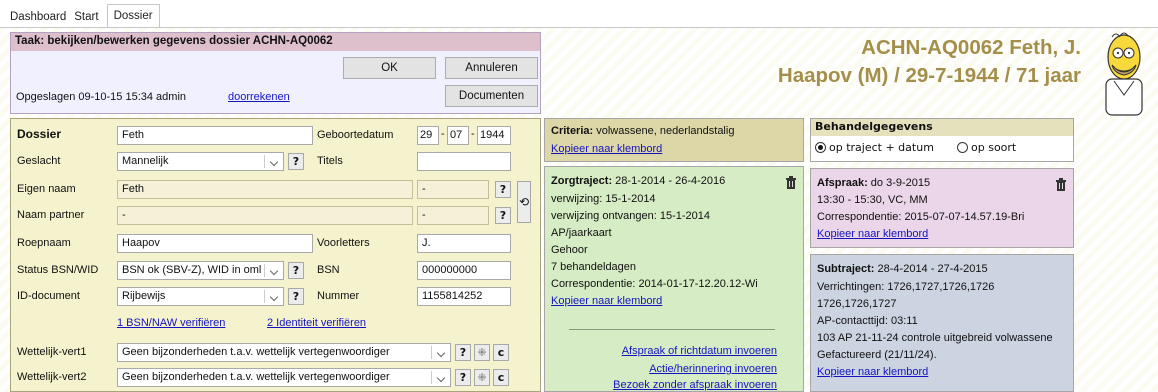 The width and height of the screenshot is (1158, 392). Describe the element at coordinates (265, 215) in the screenshot. I see `partner-name-input: -` at that location.